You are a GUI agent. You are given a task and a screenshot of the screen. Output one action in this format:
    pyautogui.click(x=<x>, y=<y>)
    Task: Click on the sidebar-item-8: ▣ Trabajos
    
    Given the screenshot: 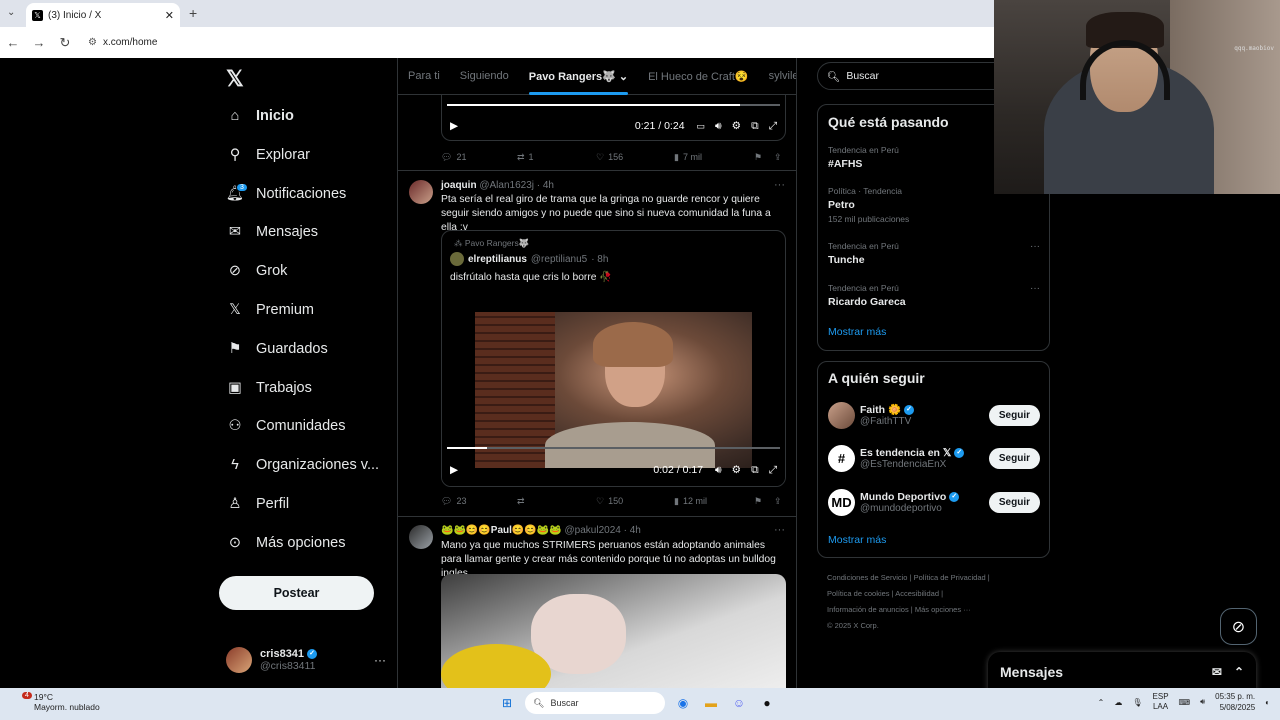 What is the action you would take?
    pyautogui.click(x=269, y=388)
    